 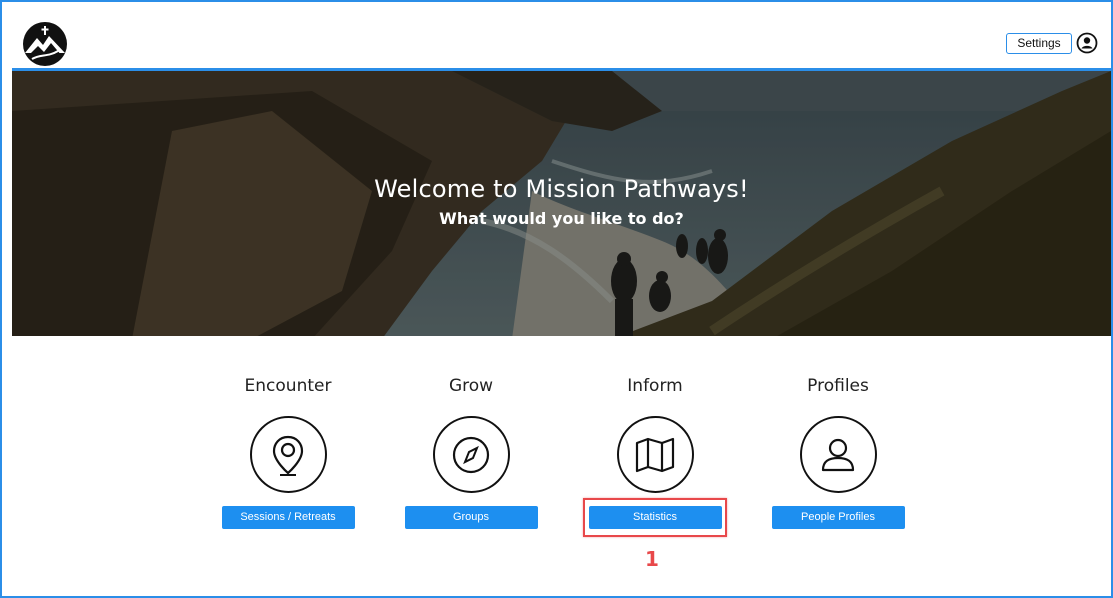 What do you see at coordinates (288, 386) in the screenshot?
I see `card-title: Encounter` at bounding box center [288, 386].